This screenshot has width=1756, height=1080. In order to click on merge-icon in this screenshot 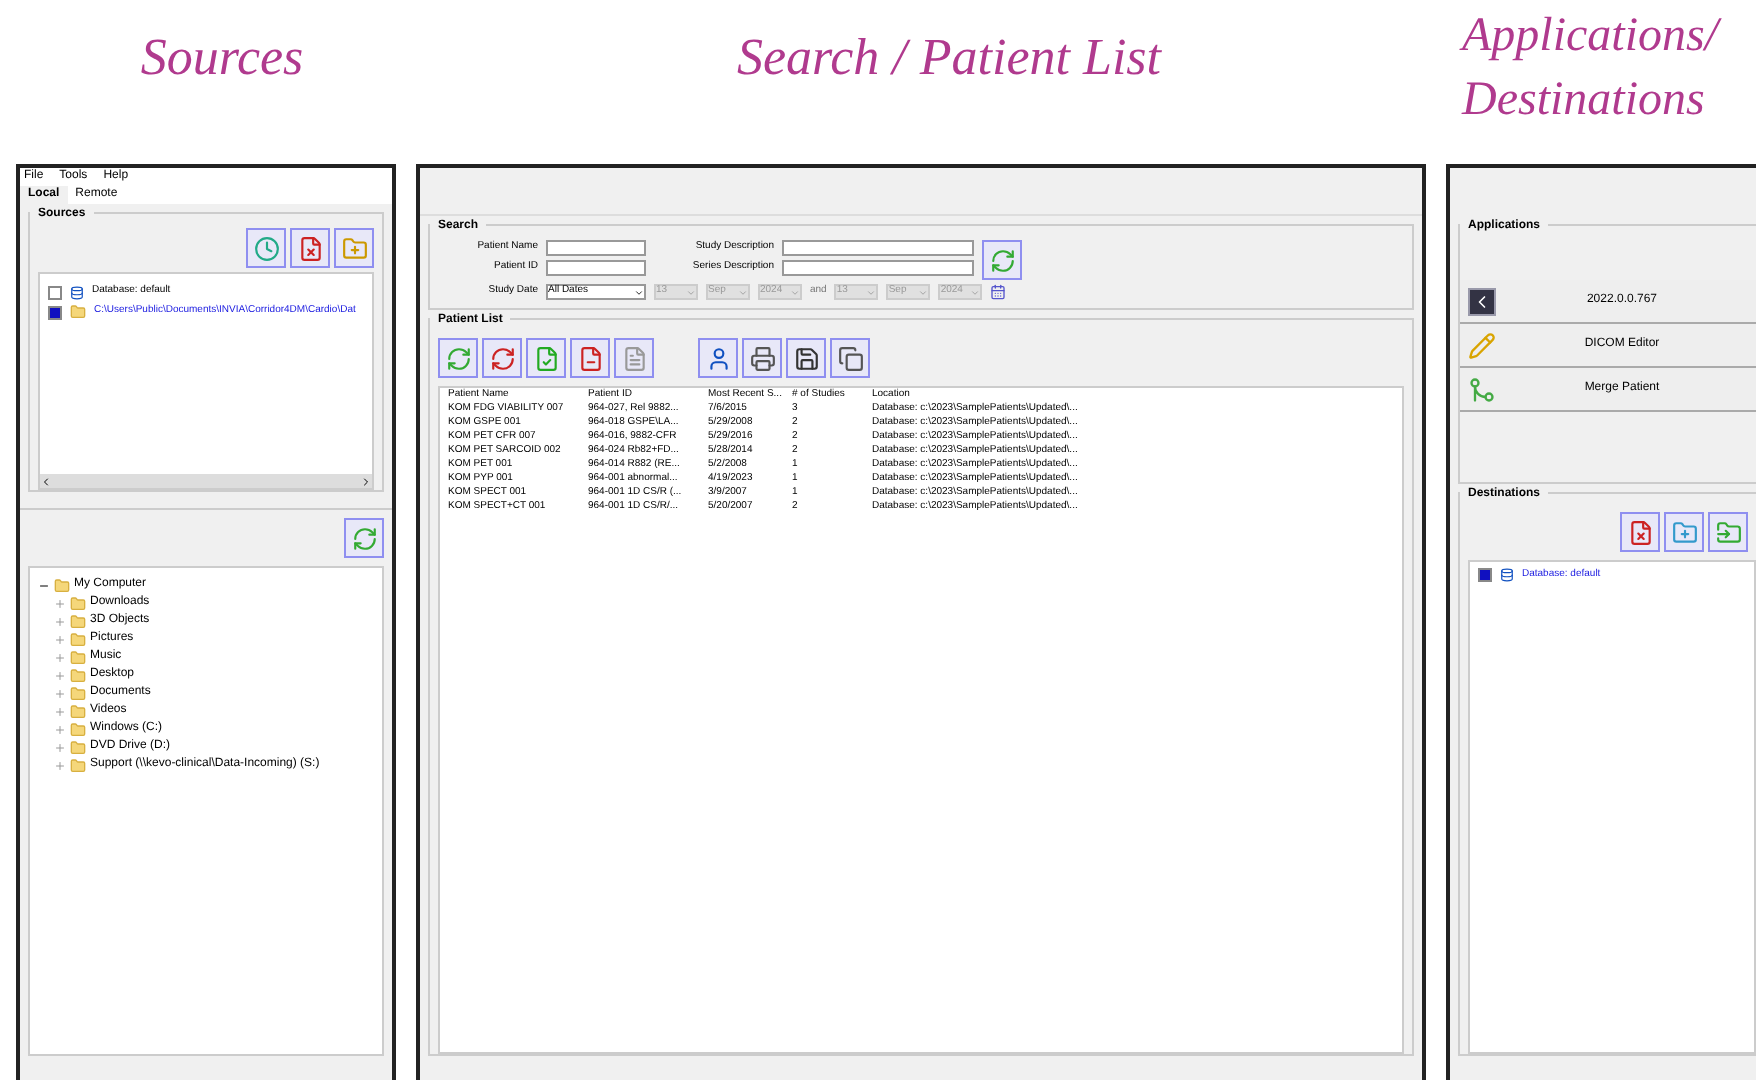, I will do `click(1482, 389)`.